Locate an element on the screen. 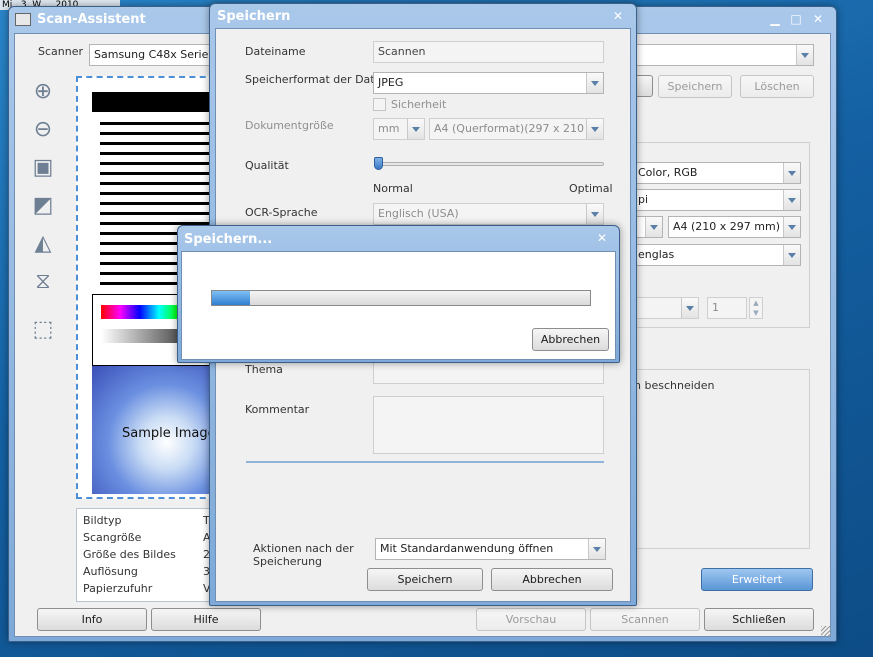 Image resolution: width=873 pixels, height=657 pixels. close-button: ✕ is located at coordinates (818, 19).